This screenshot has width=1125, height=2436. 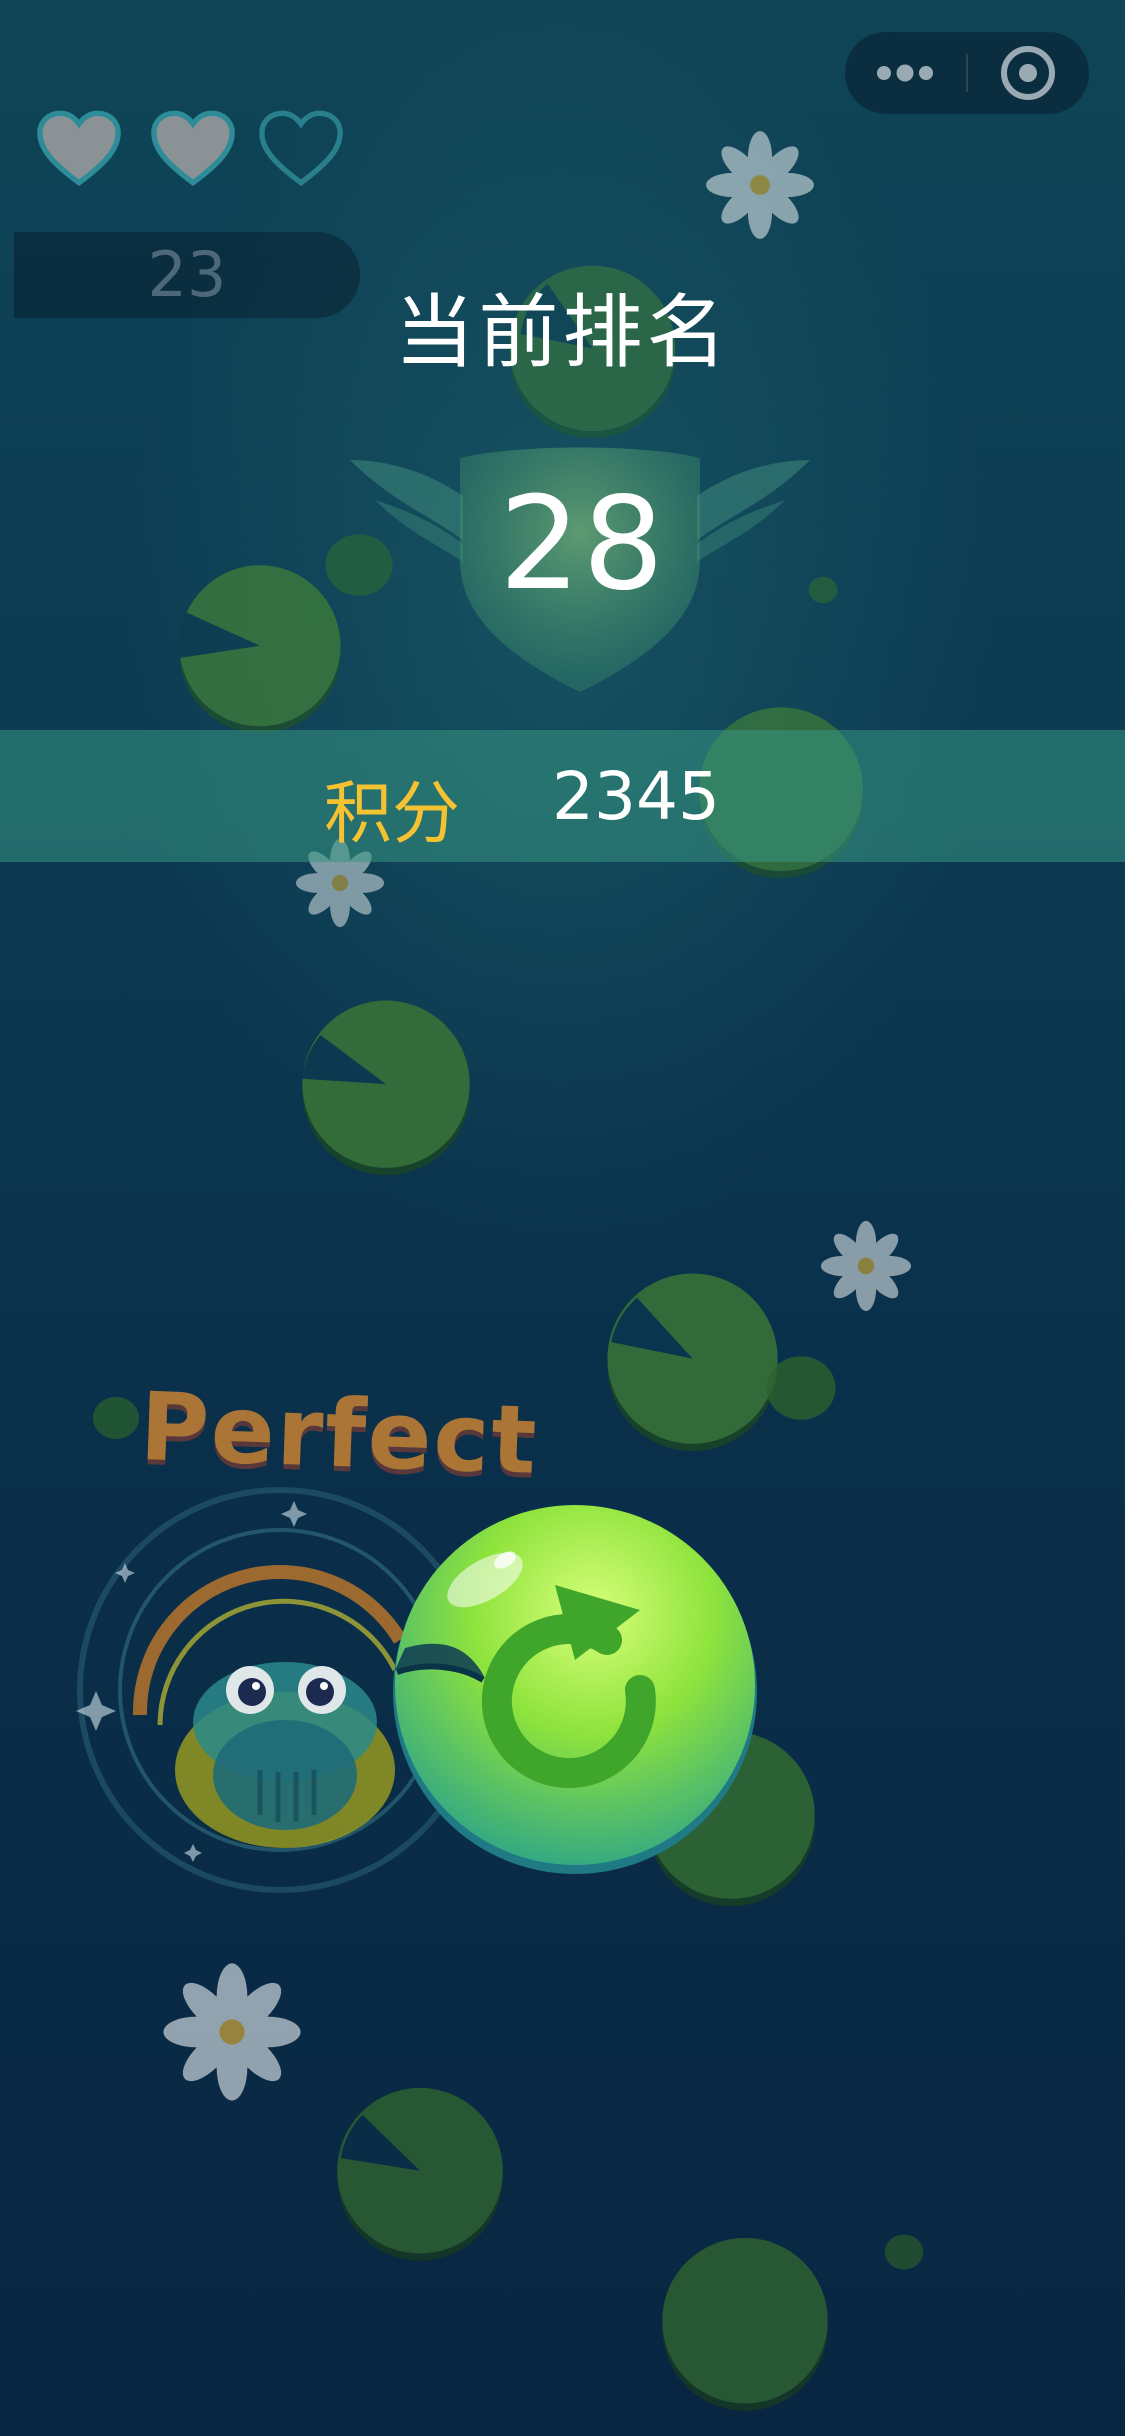 I want to click on more-button, so click(x=905, y=73).